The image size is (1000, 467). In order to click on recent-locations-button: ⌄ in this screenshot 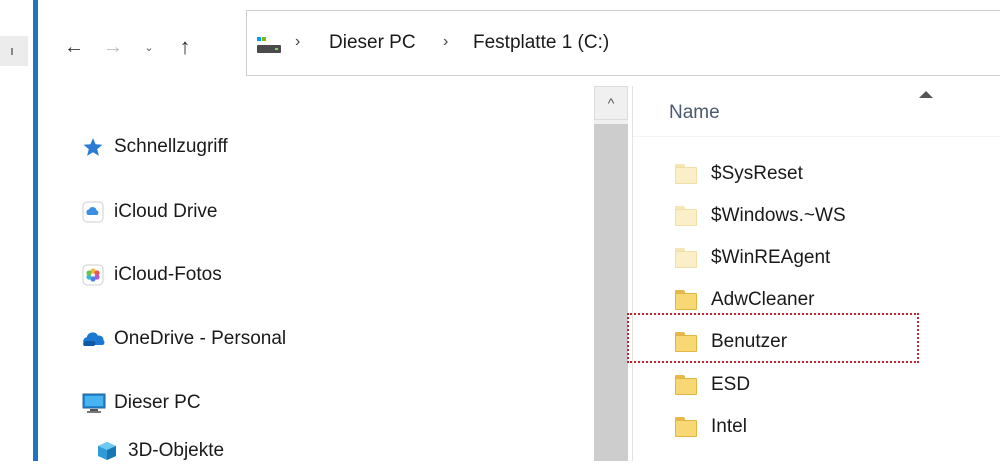, I will do `click(149, 47)`.